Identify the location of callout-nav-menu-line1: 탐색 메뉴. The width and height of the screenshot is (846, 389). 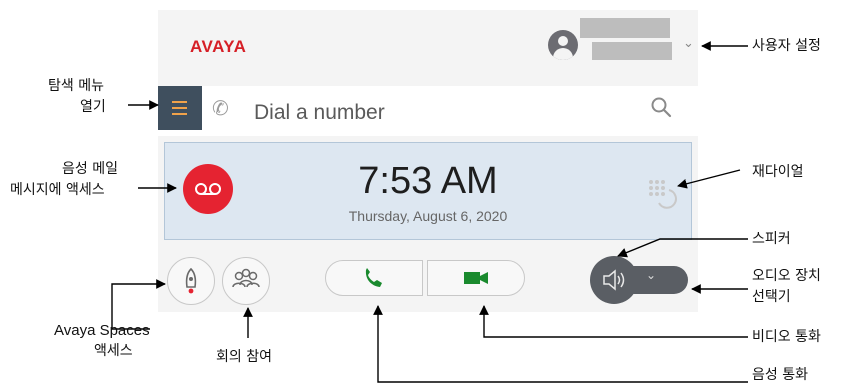
(76, 86).